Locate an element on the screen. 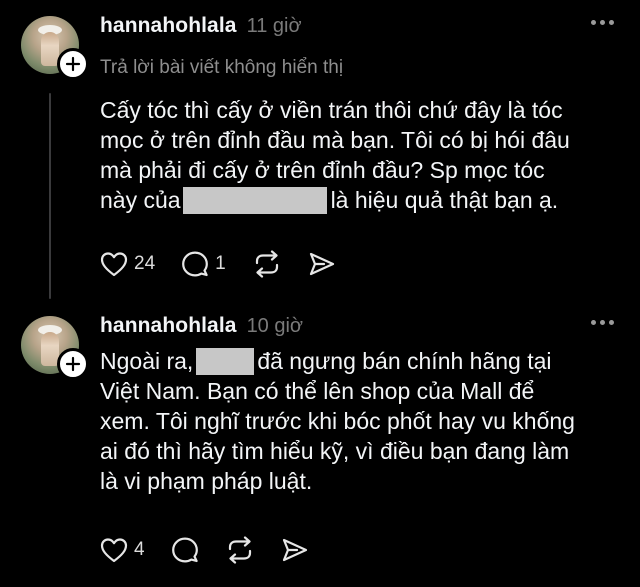  timestamp: 10 giờ is located at coordinates (275, 326).